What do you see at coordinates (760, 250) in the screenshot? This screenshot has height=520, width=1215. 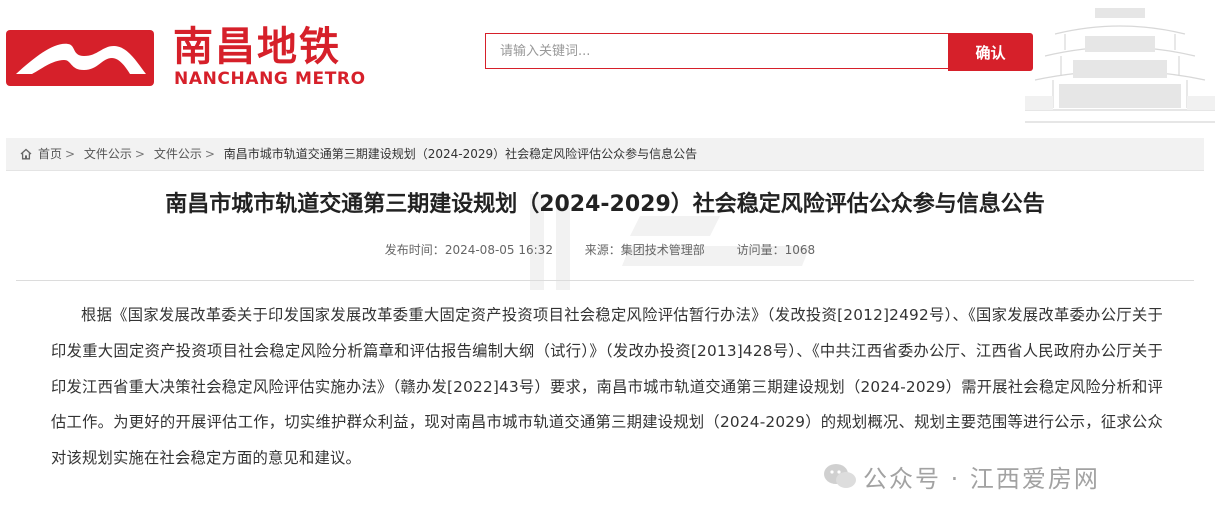 I see `view-count-label: 访问量：` at bounding box center [760, 250].